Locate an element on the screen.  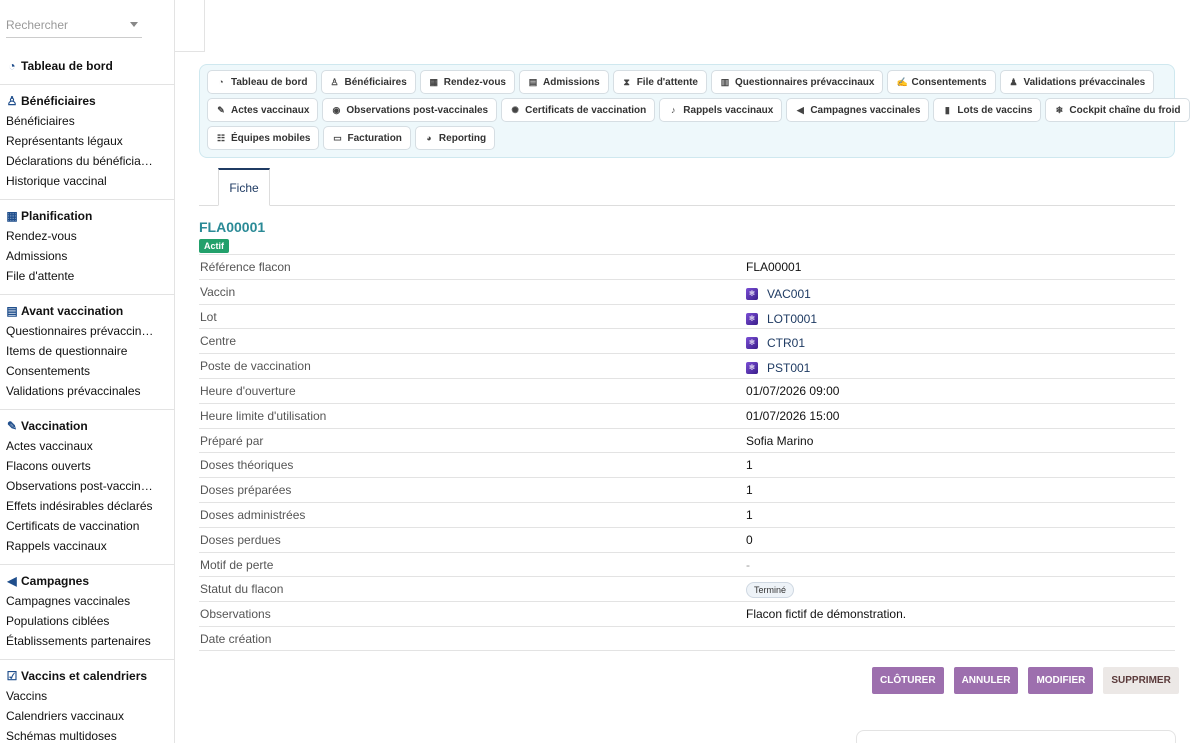
menu-button: ☷ Équipes mobiles is located at coordinates (263, 138).